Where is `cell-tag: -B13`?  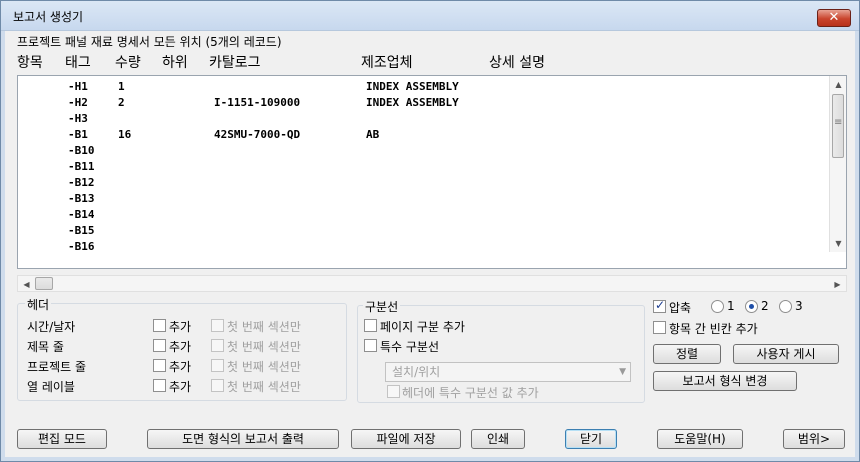 cell-tag: -B13 is located at coordinates (81, 198).